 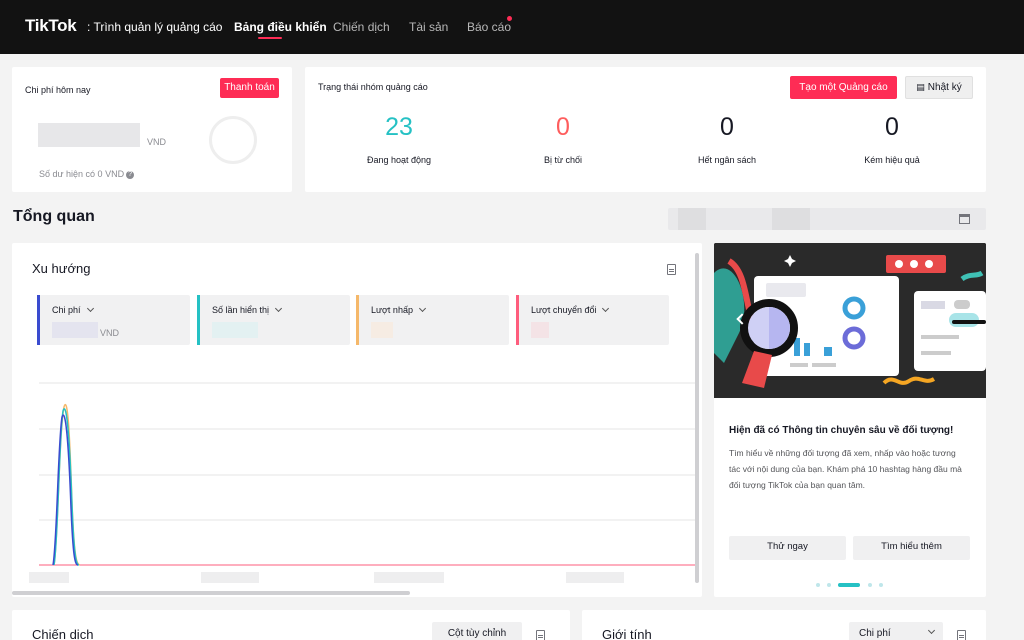 What do you see at coordinates (58, 90) in the screenshot?
I see `today-spend-title: Chi phí hôm nay` at bounding box center [58, 90].